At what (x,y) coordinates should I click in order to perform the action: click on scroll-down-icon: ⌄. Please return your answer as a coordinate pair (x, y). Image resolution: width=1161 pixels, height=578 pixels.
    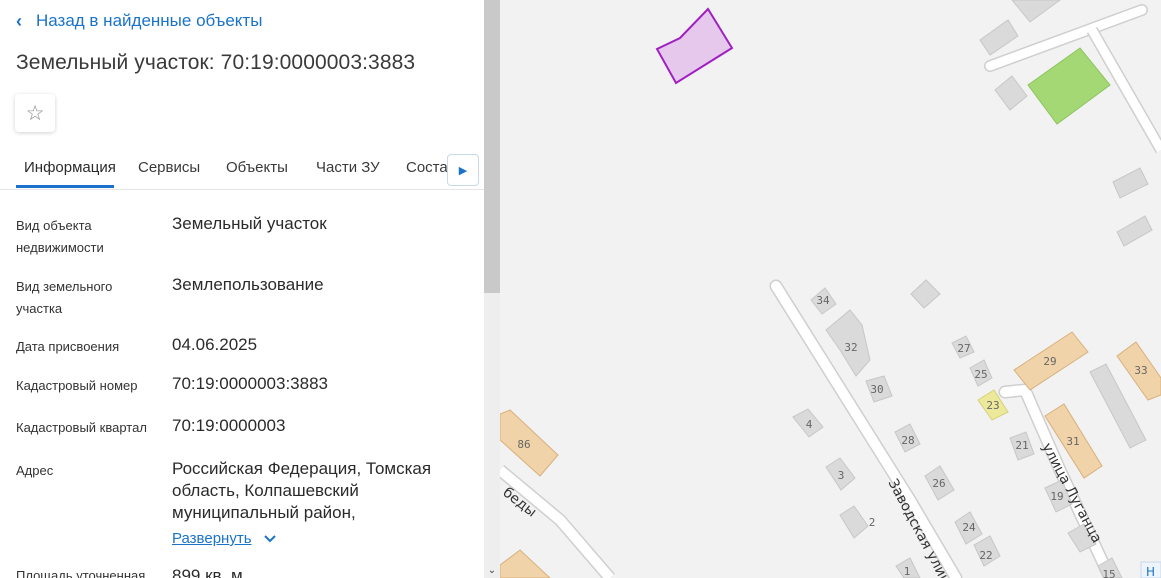
    Looking at the image, I should click on (492, 571).